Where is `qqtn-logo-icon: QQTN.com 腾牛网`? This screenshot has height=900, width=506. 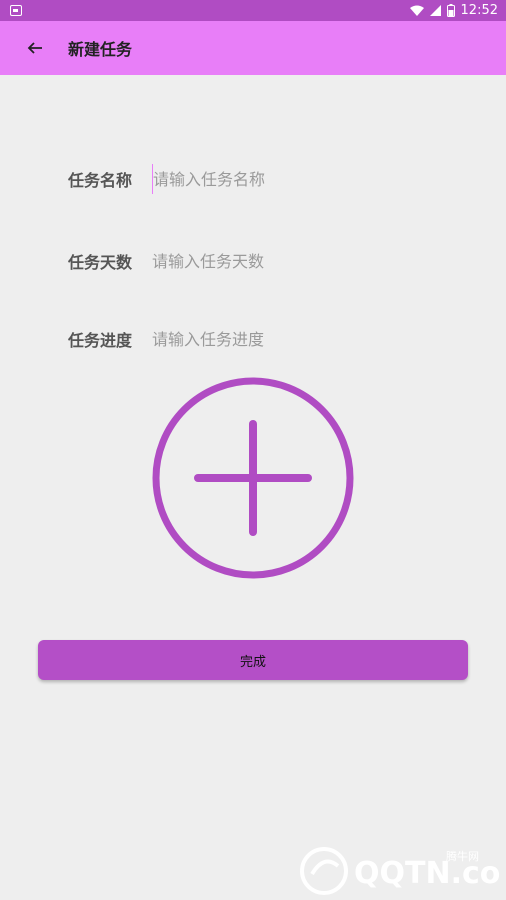
qqtn-logo-icon: QQTN.com 腾牛网 is located at coordinates (403, 871).